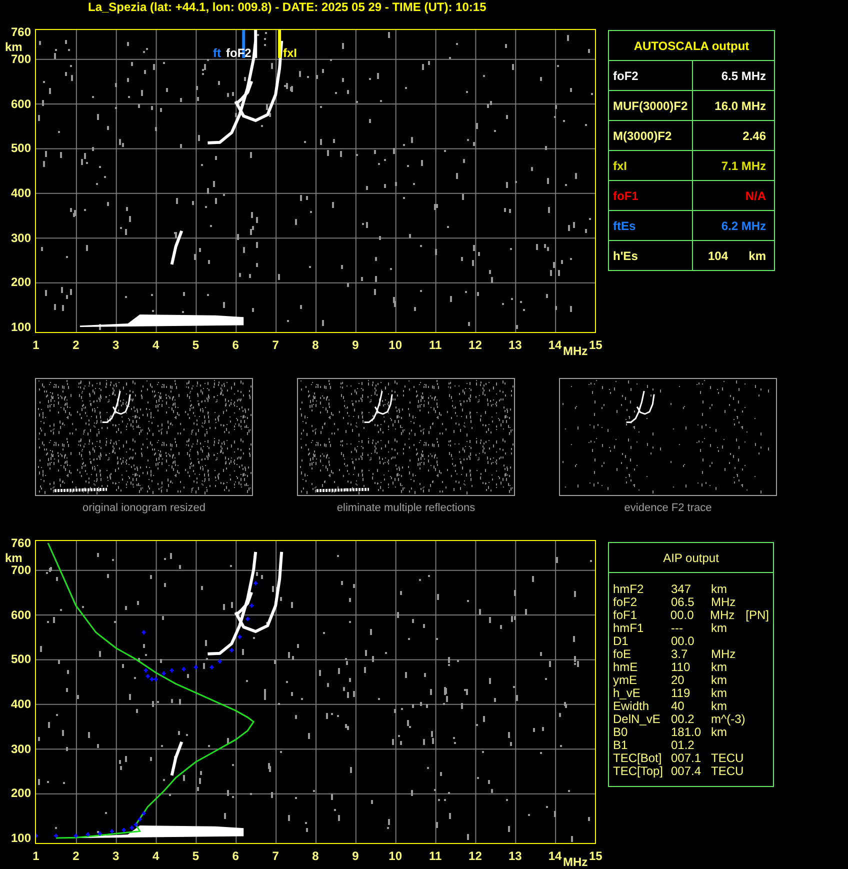 This screenshot has width=848, height=869. Describe the element at coordinates (677, 628) in the screenshot. I see `parameter-value: ---` at that location.